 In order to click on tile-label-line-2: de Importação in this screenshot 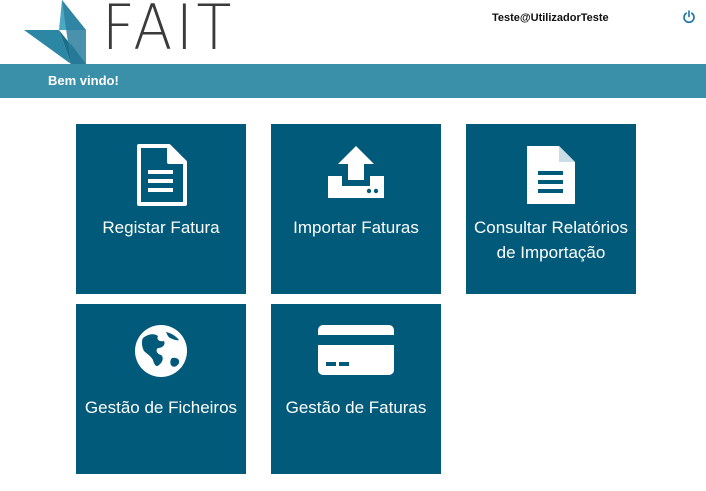, I will do `click(551, 252)`.